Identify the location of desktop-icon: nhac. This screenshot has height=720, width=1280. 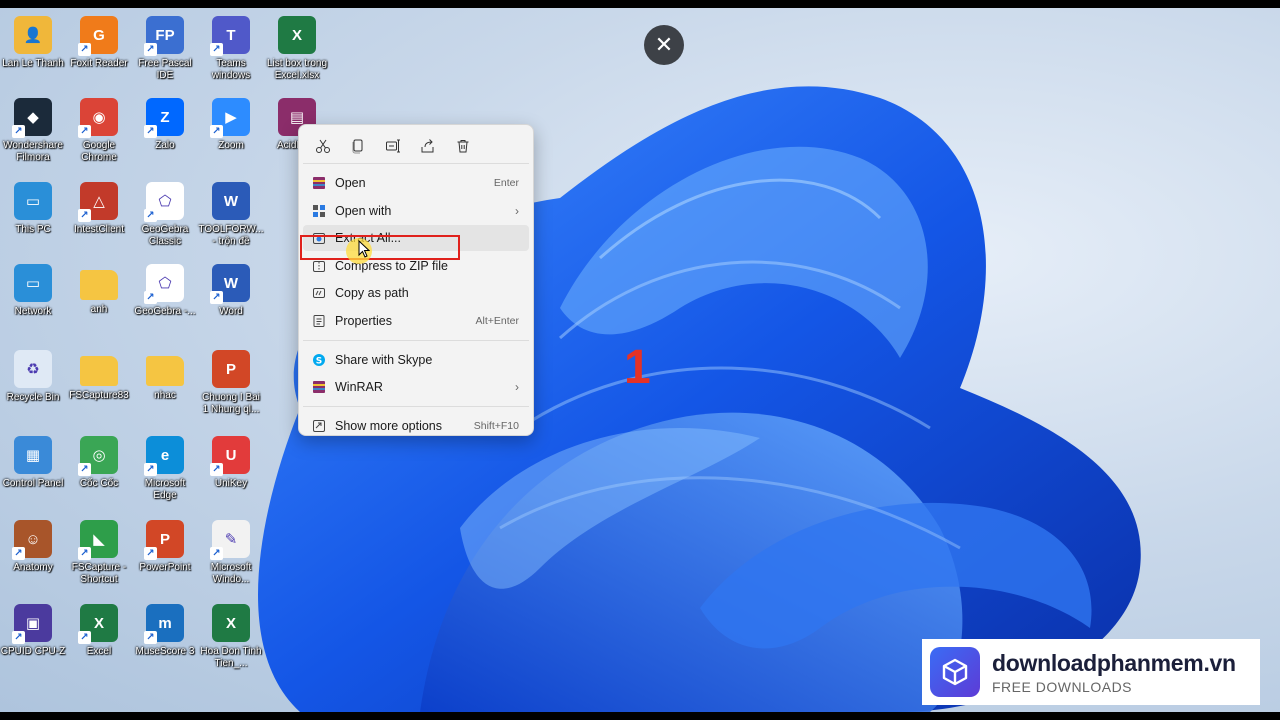
(165, 376).